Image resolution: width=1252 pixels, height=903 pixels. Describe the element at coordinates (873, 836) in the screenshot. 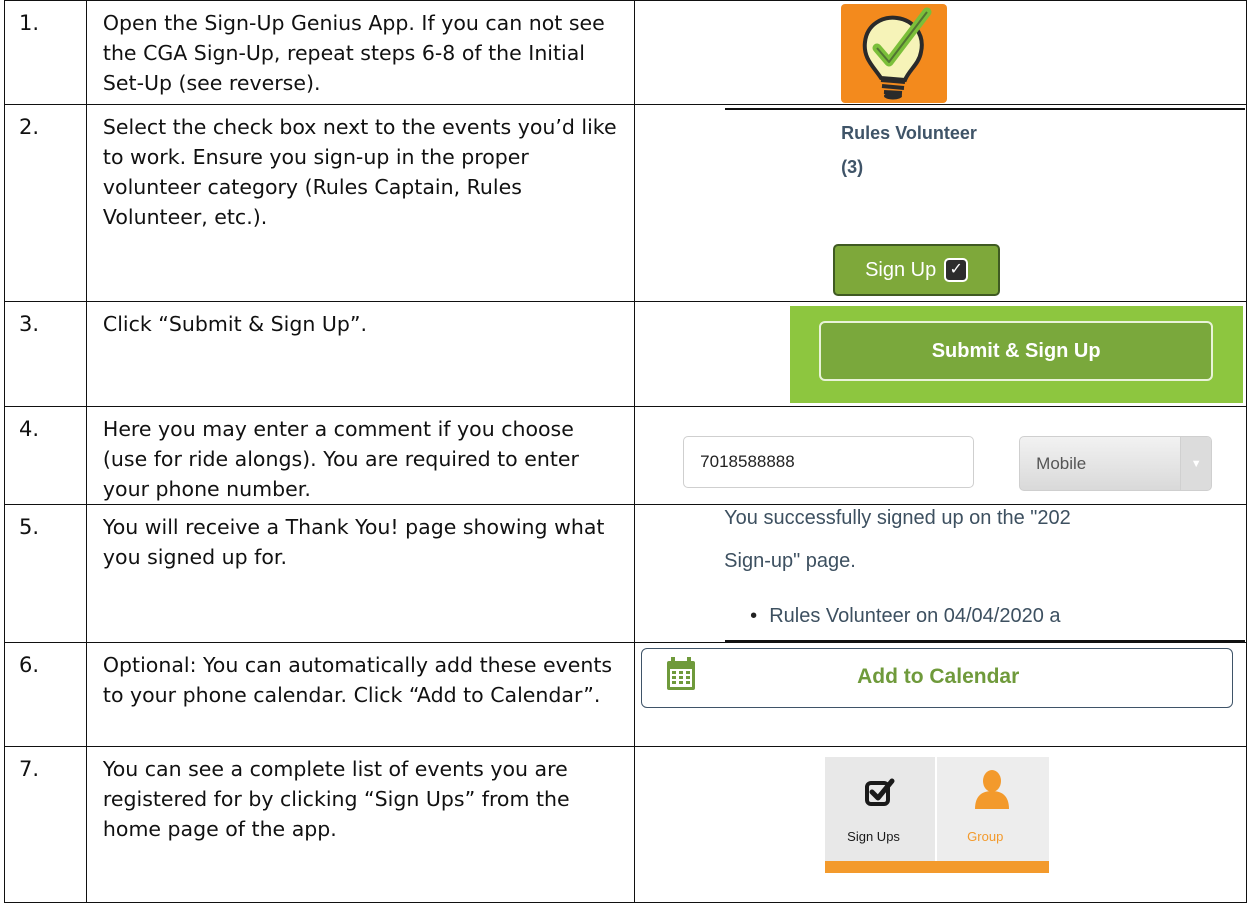

I see `tab-sign-ups-label: Sign Ups` at that location.